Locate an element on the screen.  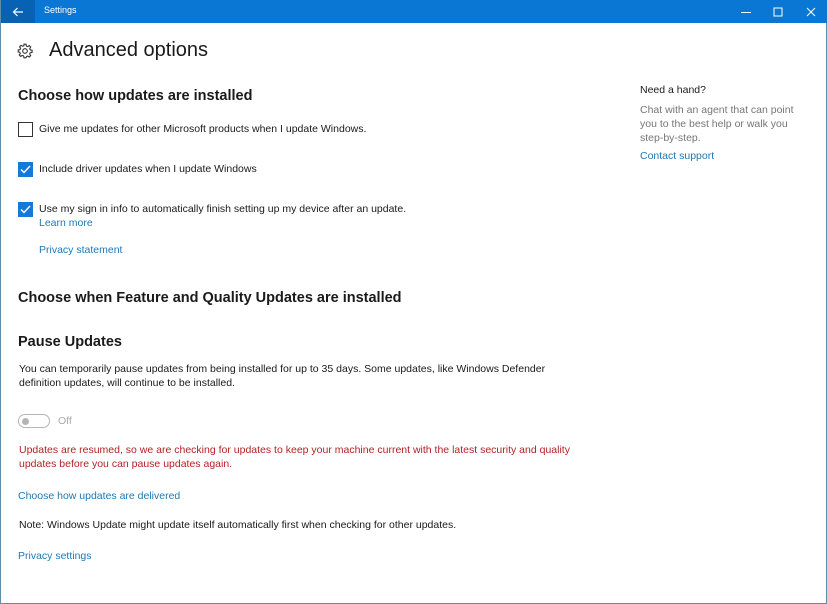
close-icon is located at coordinates (811, 11).